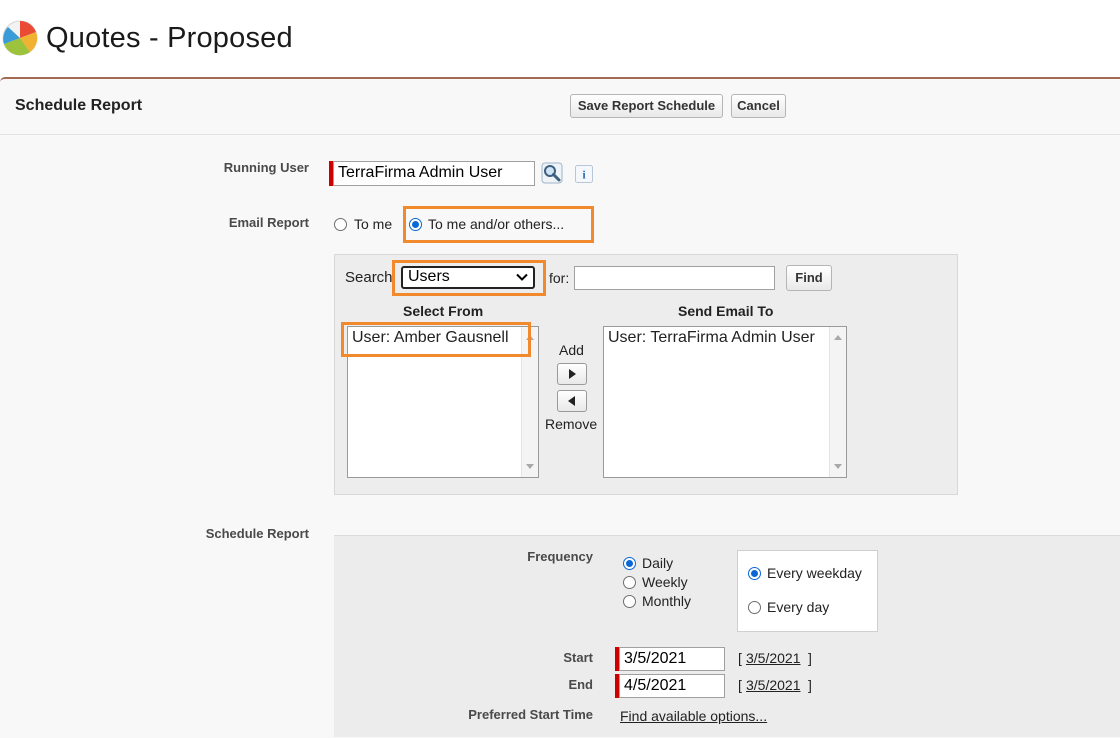 The image size is (1120, 738). I want to click on daily-label: Daily, so click(658, 563).